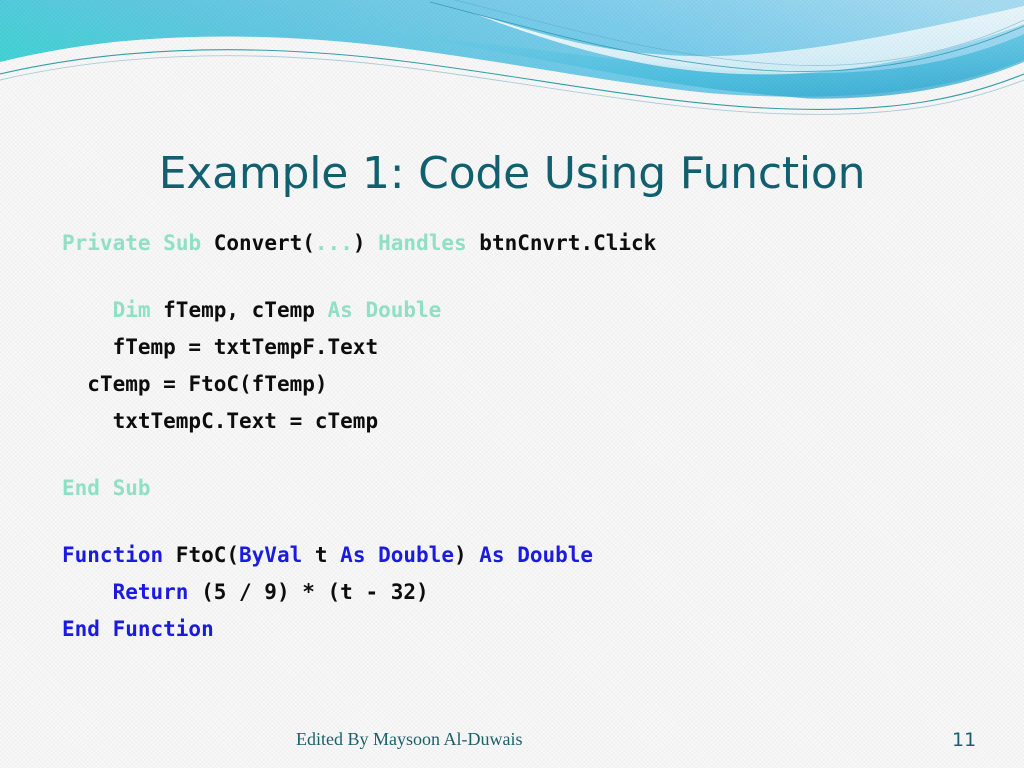 This screenshot has height=768, width=1024. Describe the element at coordinates (964, 740) in the screenshot. I see `page-number: 11` at that location.